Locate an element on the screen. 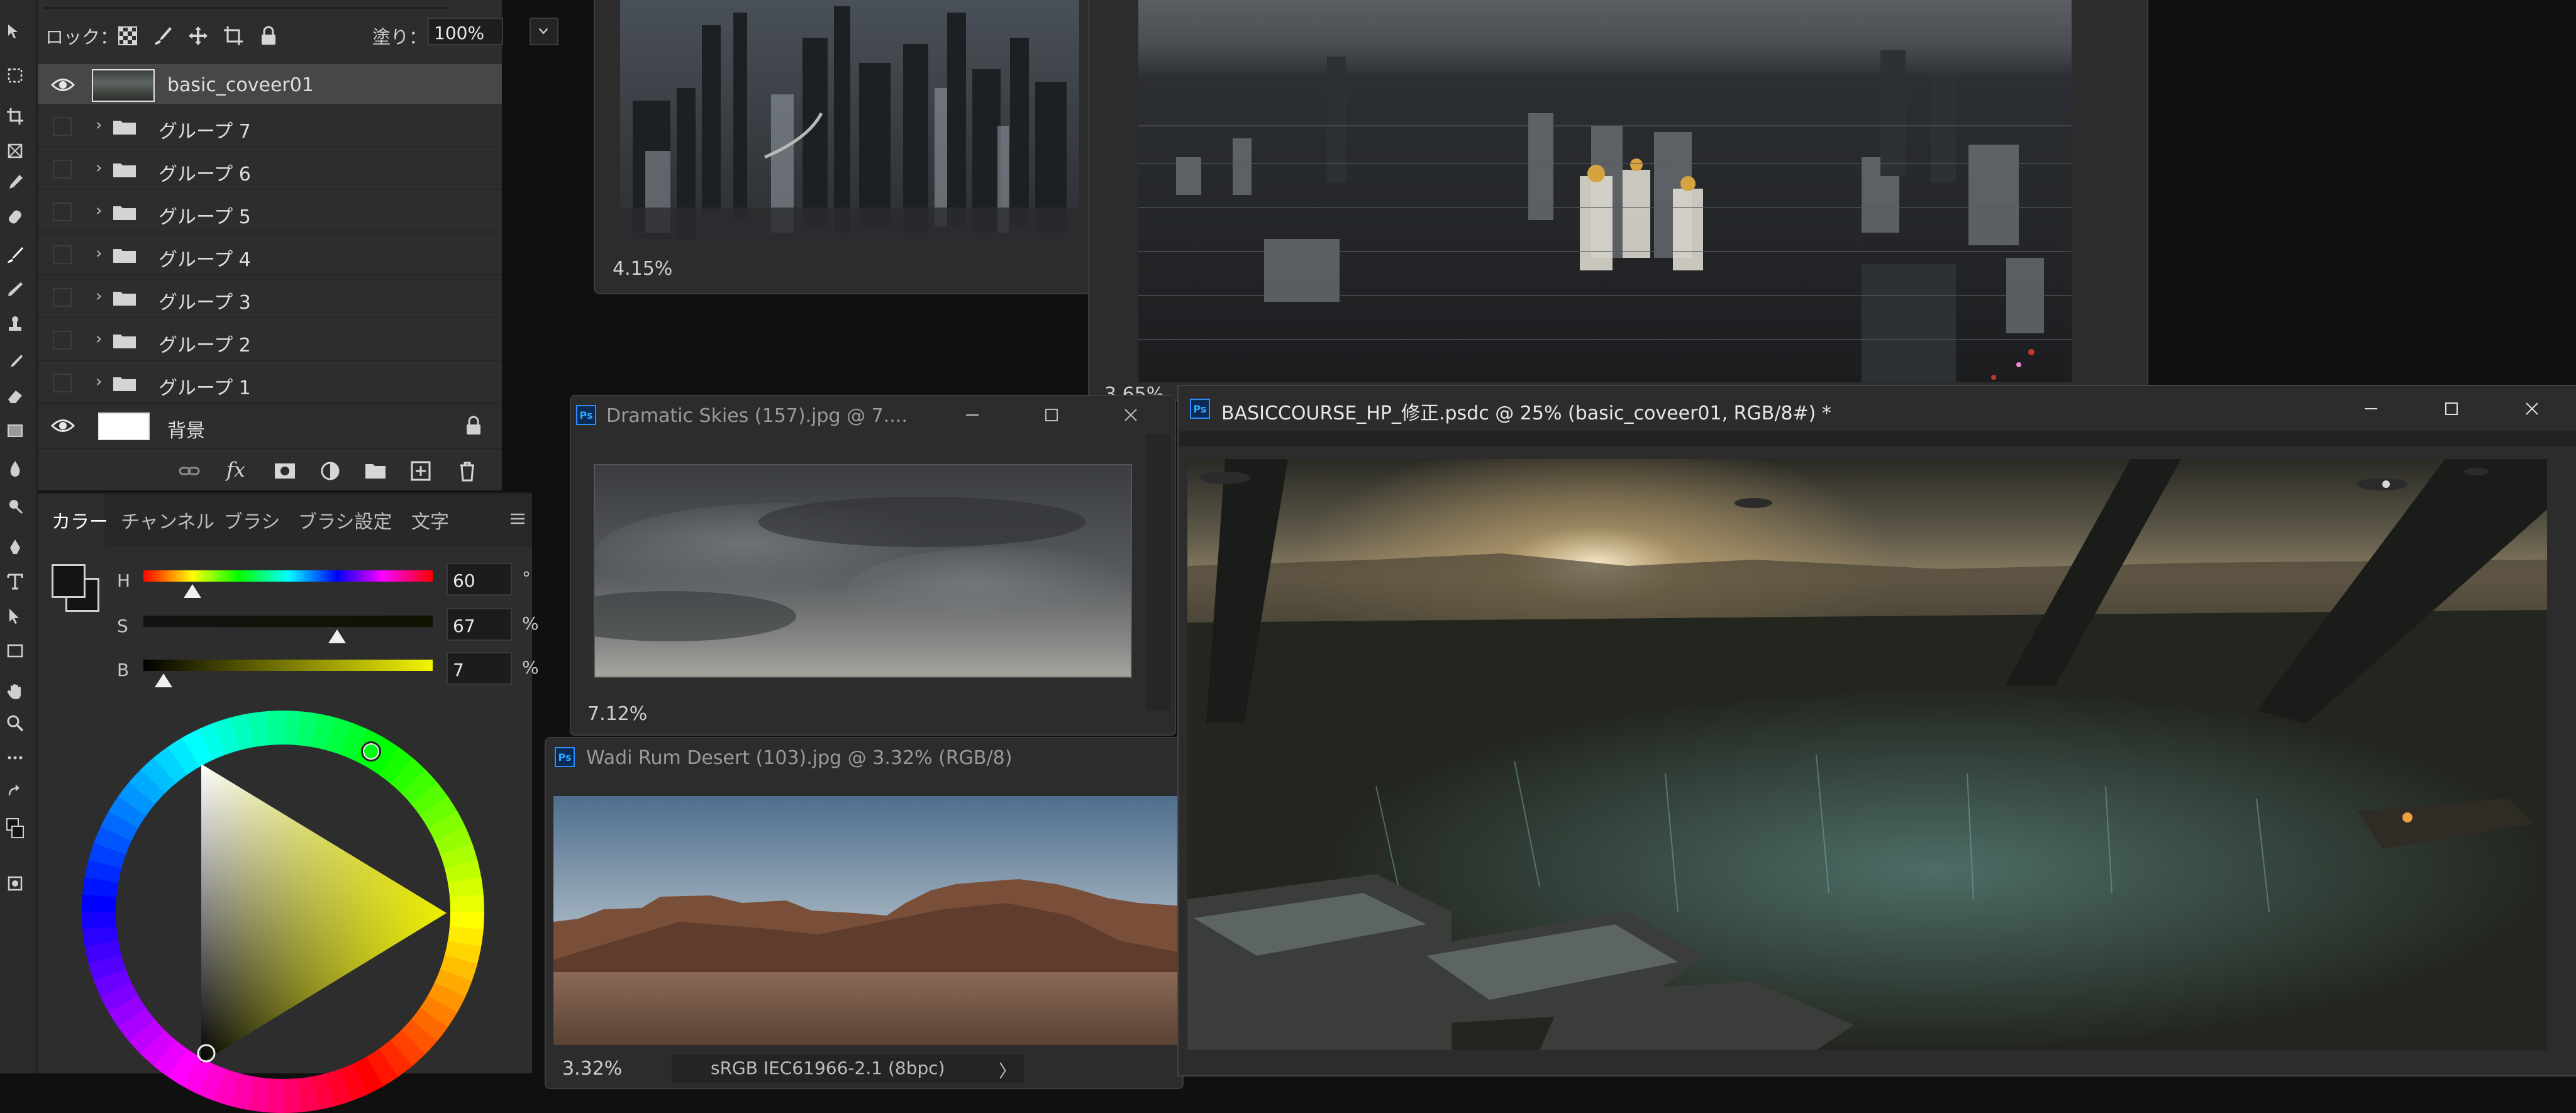 This screenshot has width=2576, height=1113. layer-row: › グループ 2 is located at coordinates (270, 340).